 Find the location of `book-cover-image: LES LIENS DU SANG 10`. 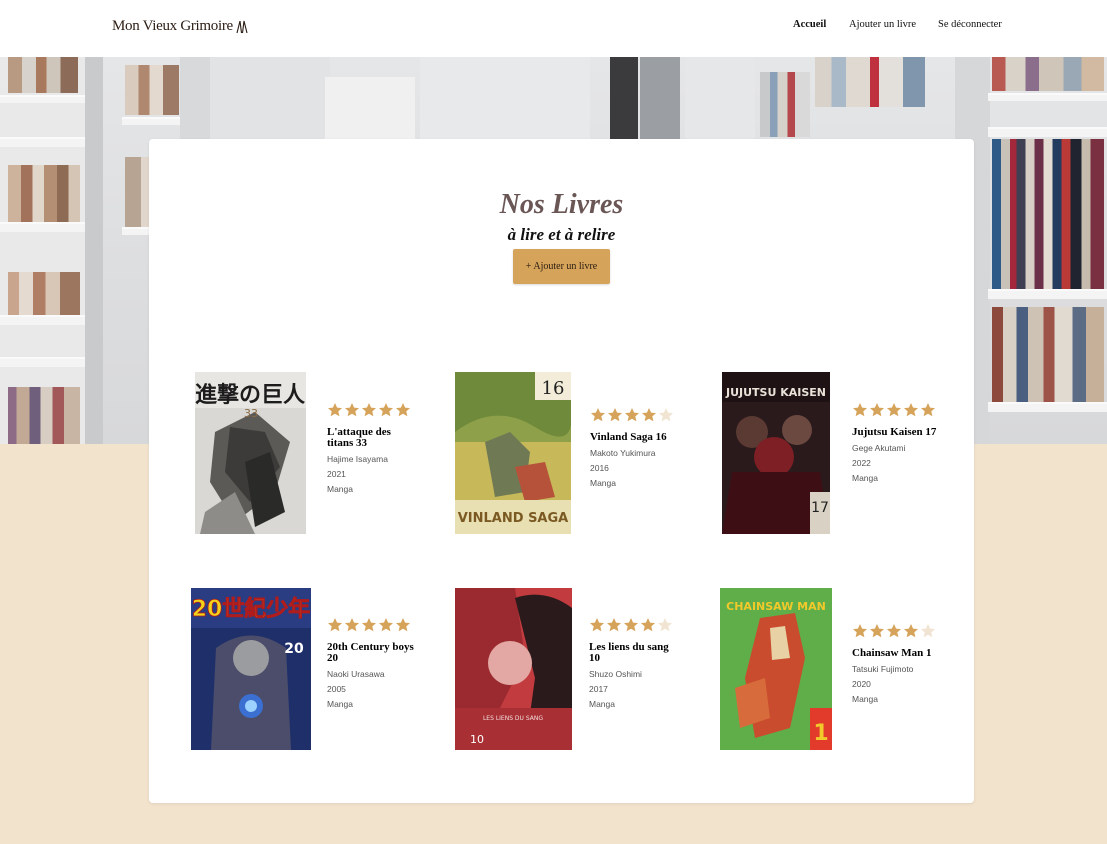

book-cover-image: LES LIENS DU SANG 10 is located at coordinates (513, 669).